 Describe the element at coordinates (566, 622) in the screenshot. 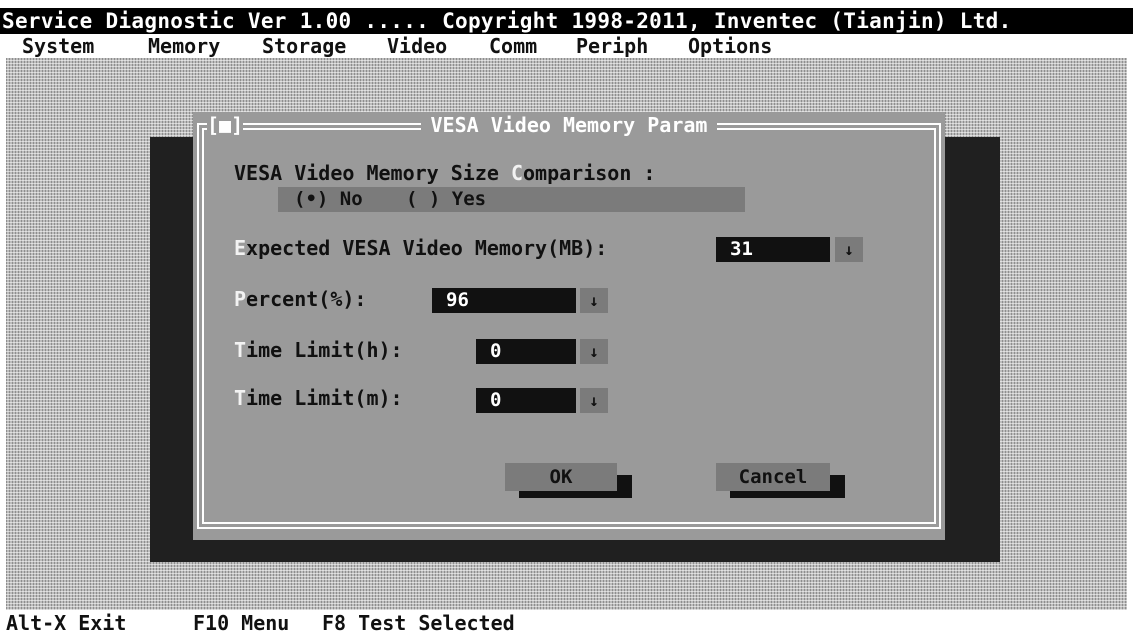

I see `status-bar: Alt-X Exit F10 Menu F8 Test Selected` at that location.